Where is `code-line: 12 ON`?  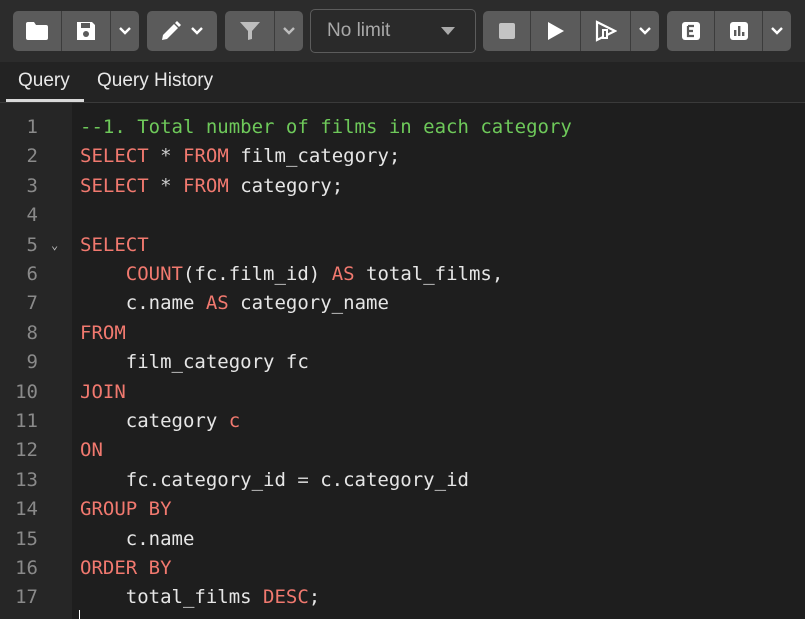 code-line: 12 ON is located at coordinates (402, 450).